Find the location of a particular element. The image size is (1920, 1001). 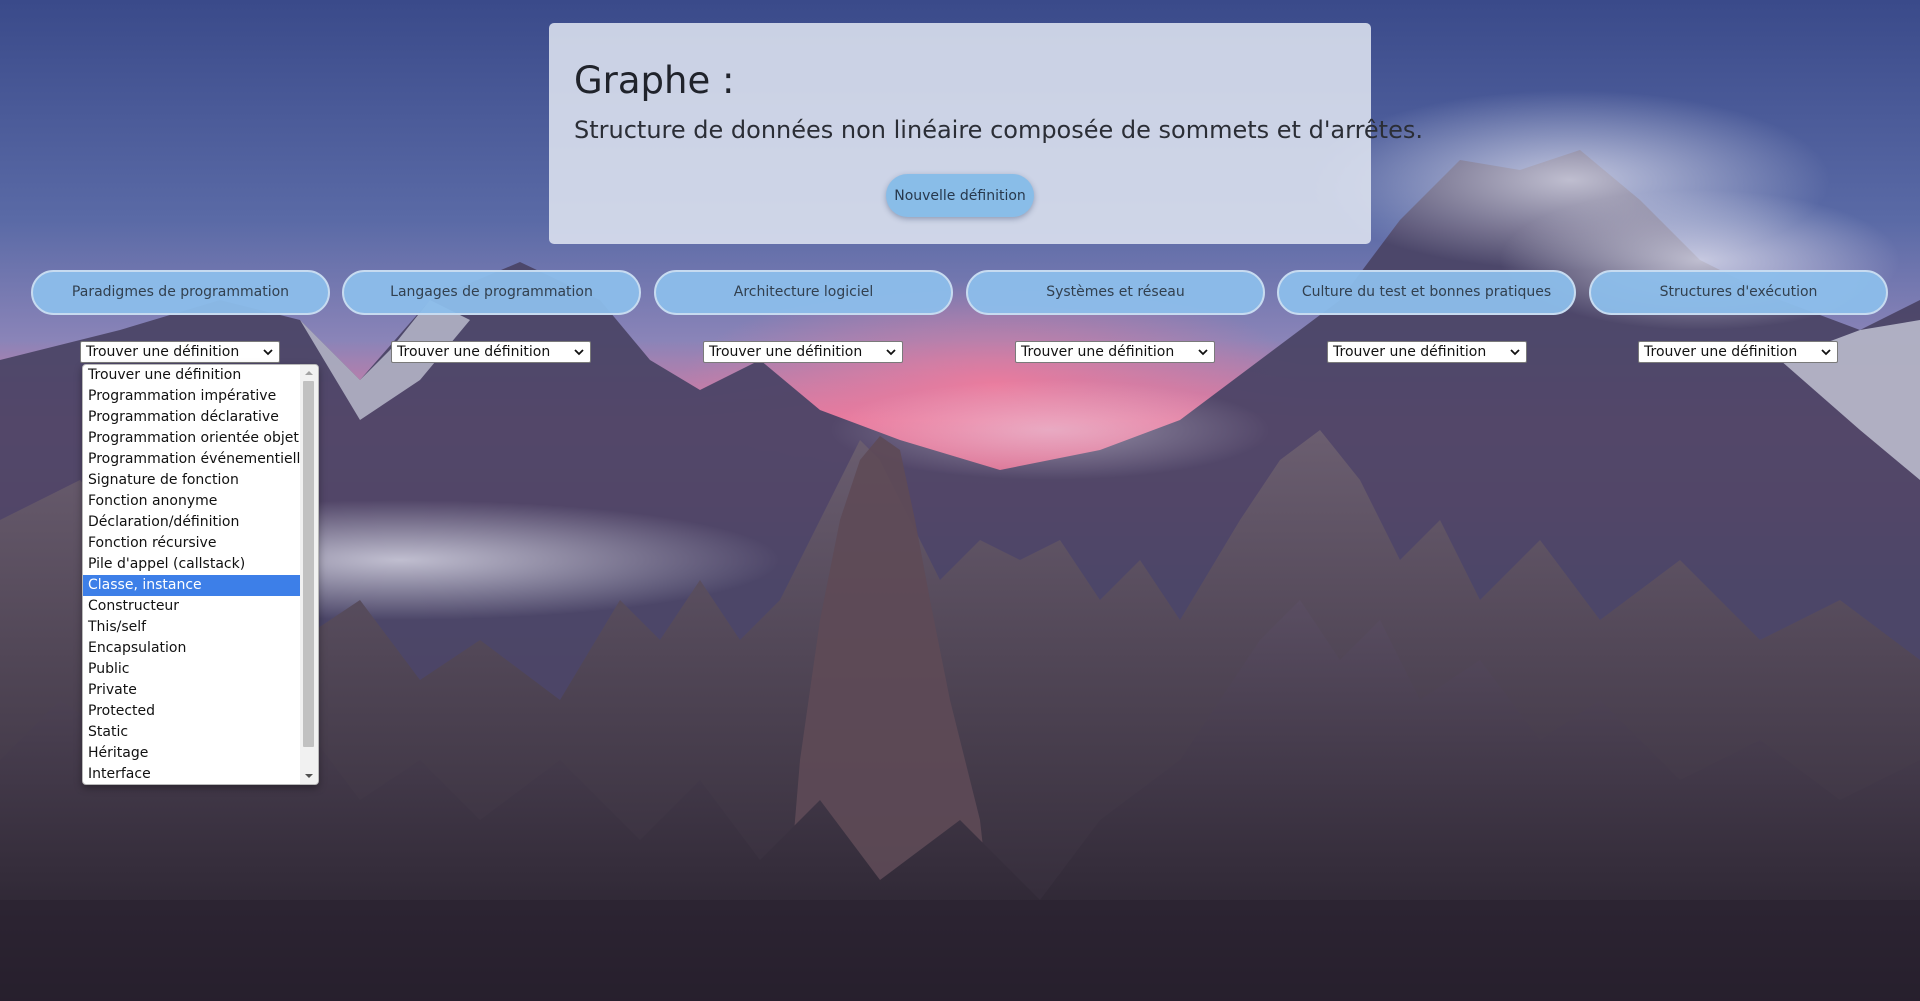

definition-select-culture-du-test: Trouver une définition is located at coordinates (1427, 352).